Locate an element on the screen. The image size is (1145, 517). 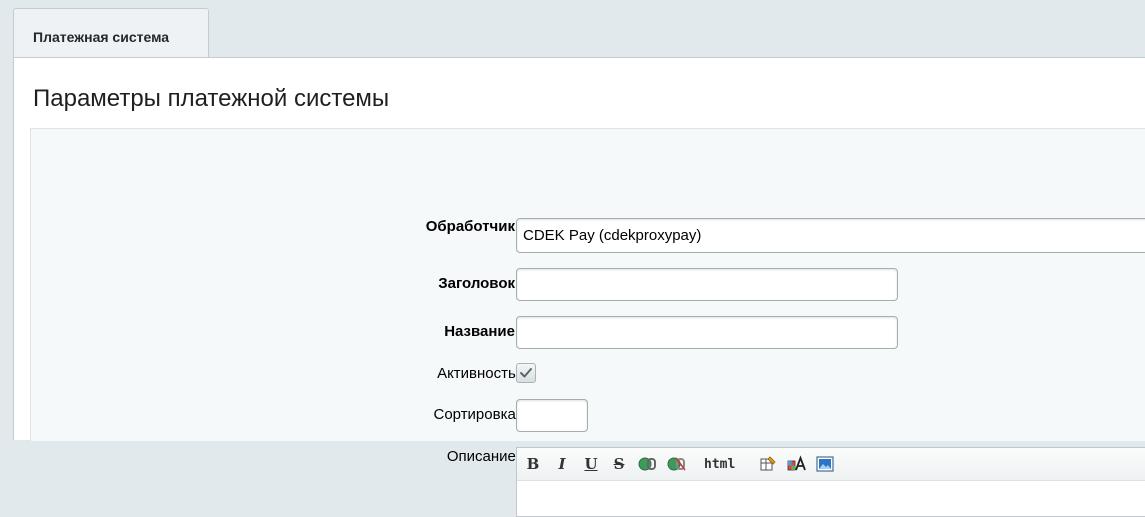
underline-button: U is located at coordinates (591, 464).